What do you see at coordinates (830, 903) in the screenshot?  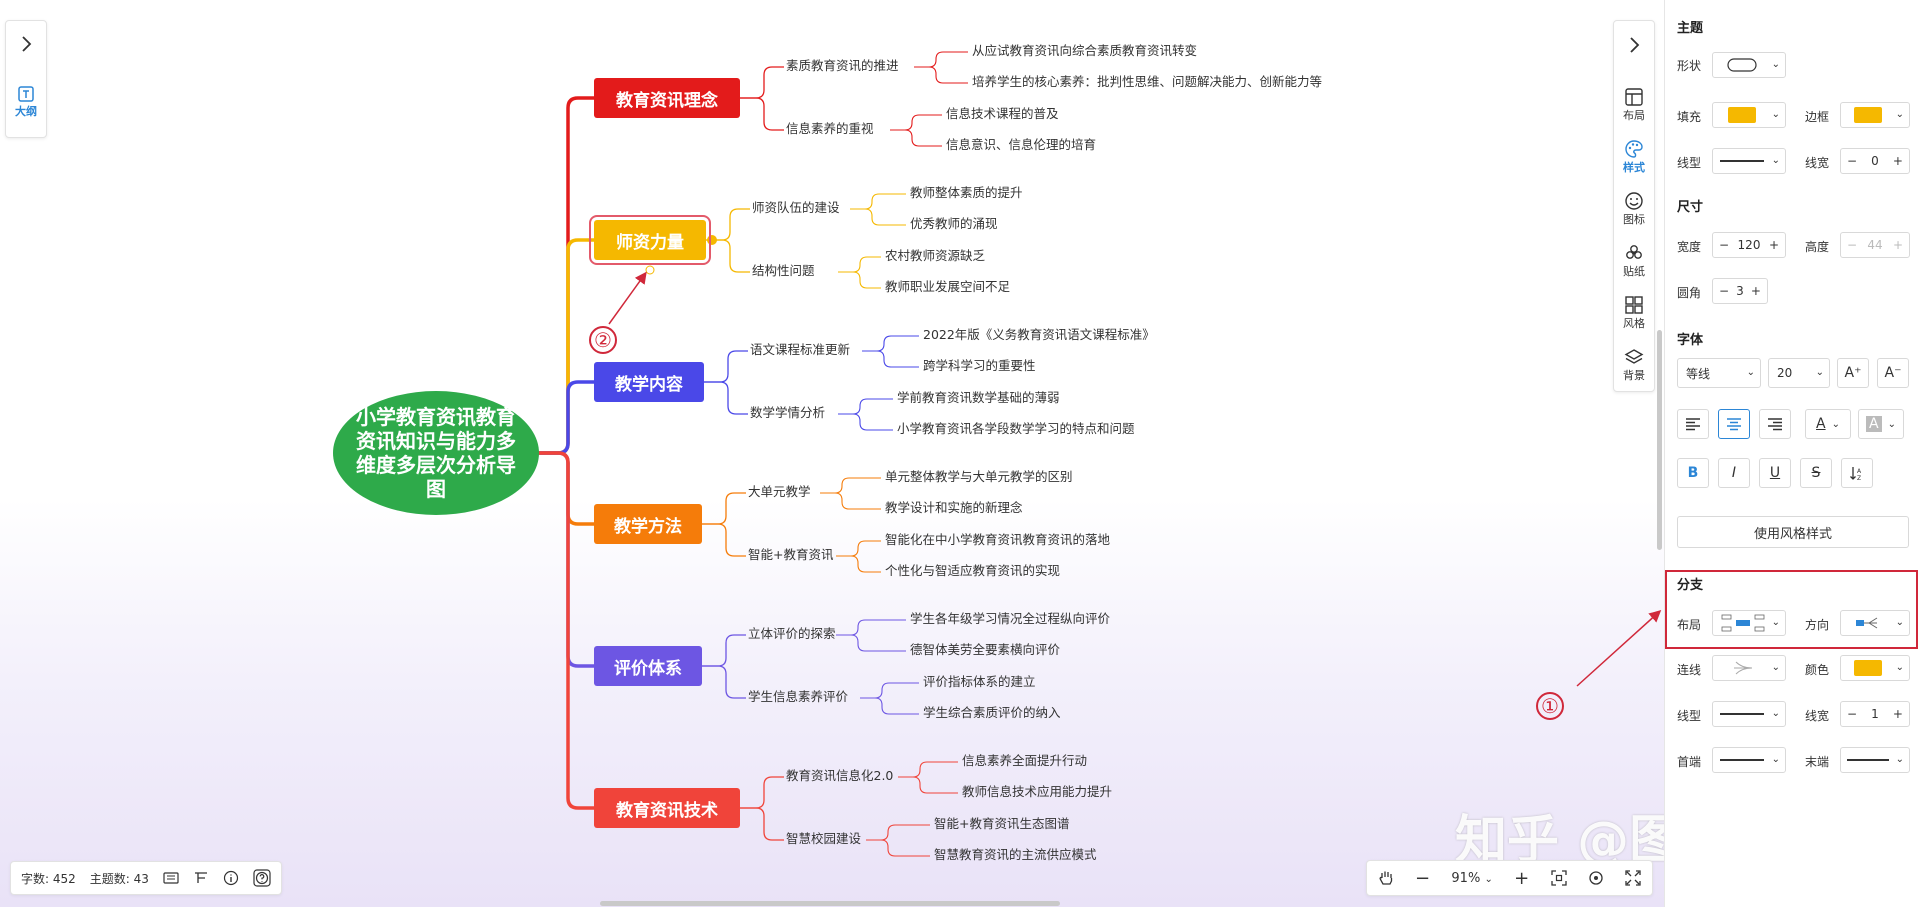 I see `horizontal-scrollbar` at bounding box center [830, 903].